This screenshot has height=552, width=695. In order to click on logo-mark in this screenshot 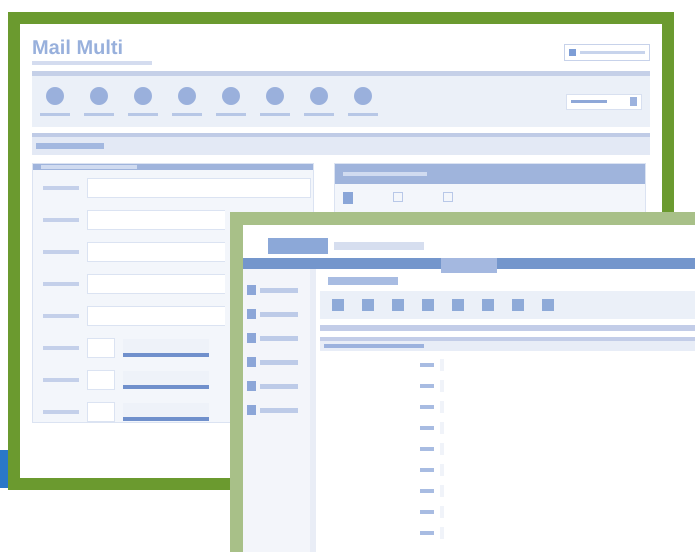, I will do `click(298, 246)`.